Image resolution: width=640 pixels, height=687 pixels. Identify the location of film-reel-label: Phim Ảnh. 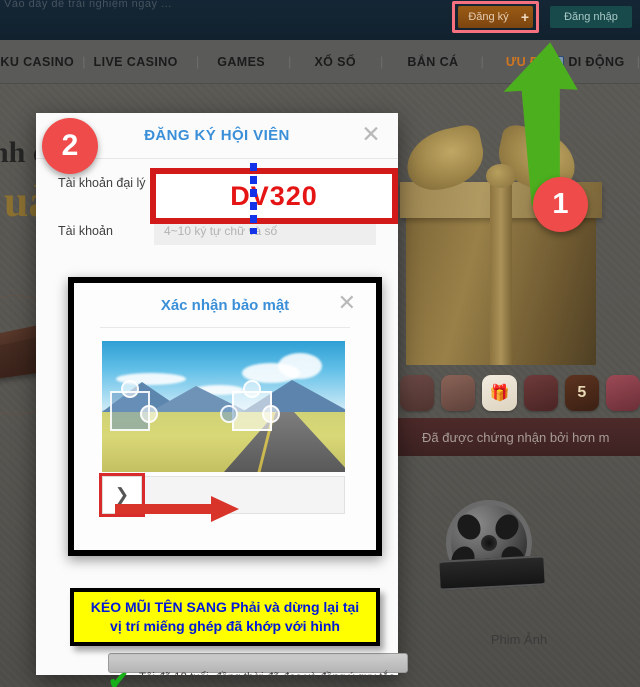
(519, 639).